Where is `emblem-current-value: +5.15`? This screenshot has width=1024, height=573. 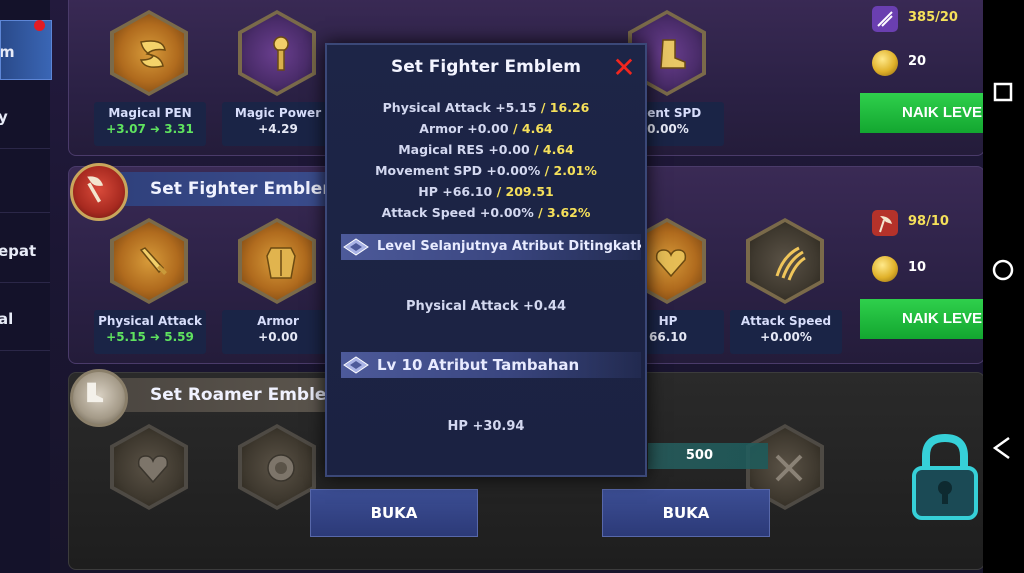 emblem-current-value: +5.15 is located at coordinates (126, 337).